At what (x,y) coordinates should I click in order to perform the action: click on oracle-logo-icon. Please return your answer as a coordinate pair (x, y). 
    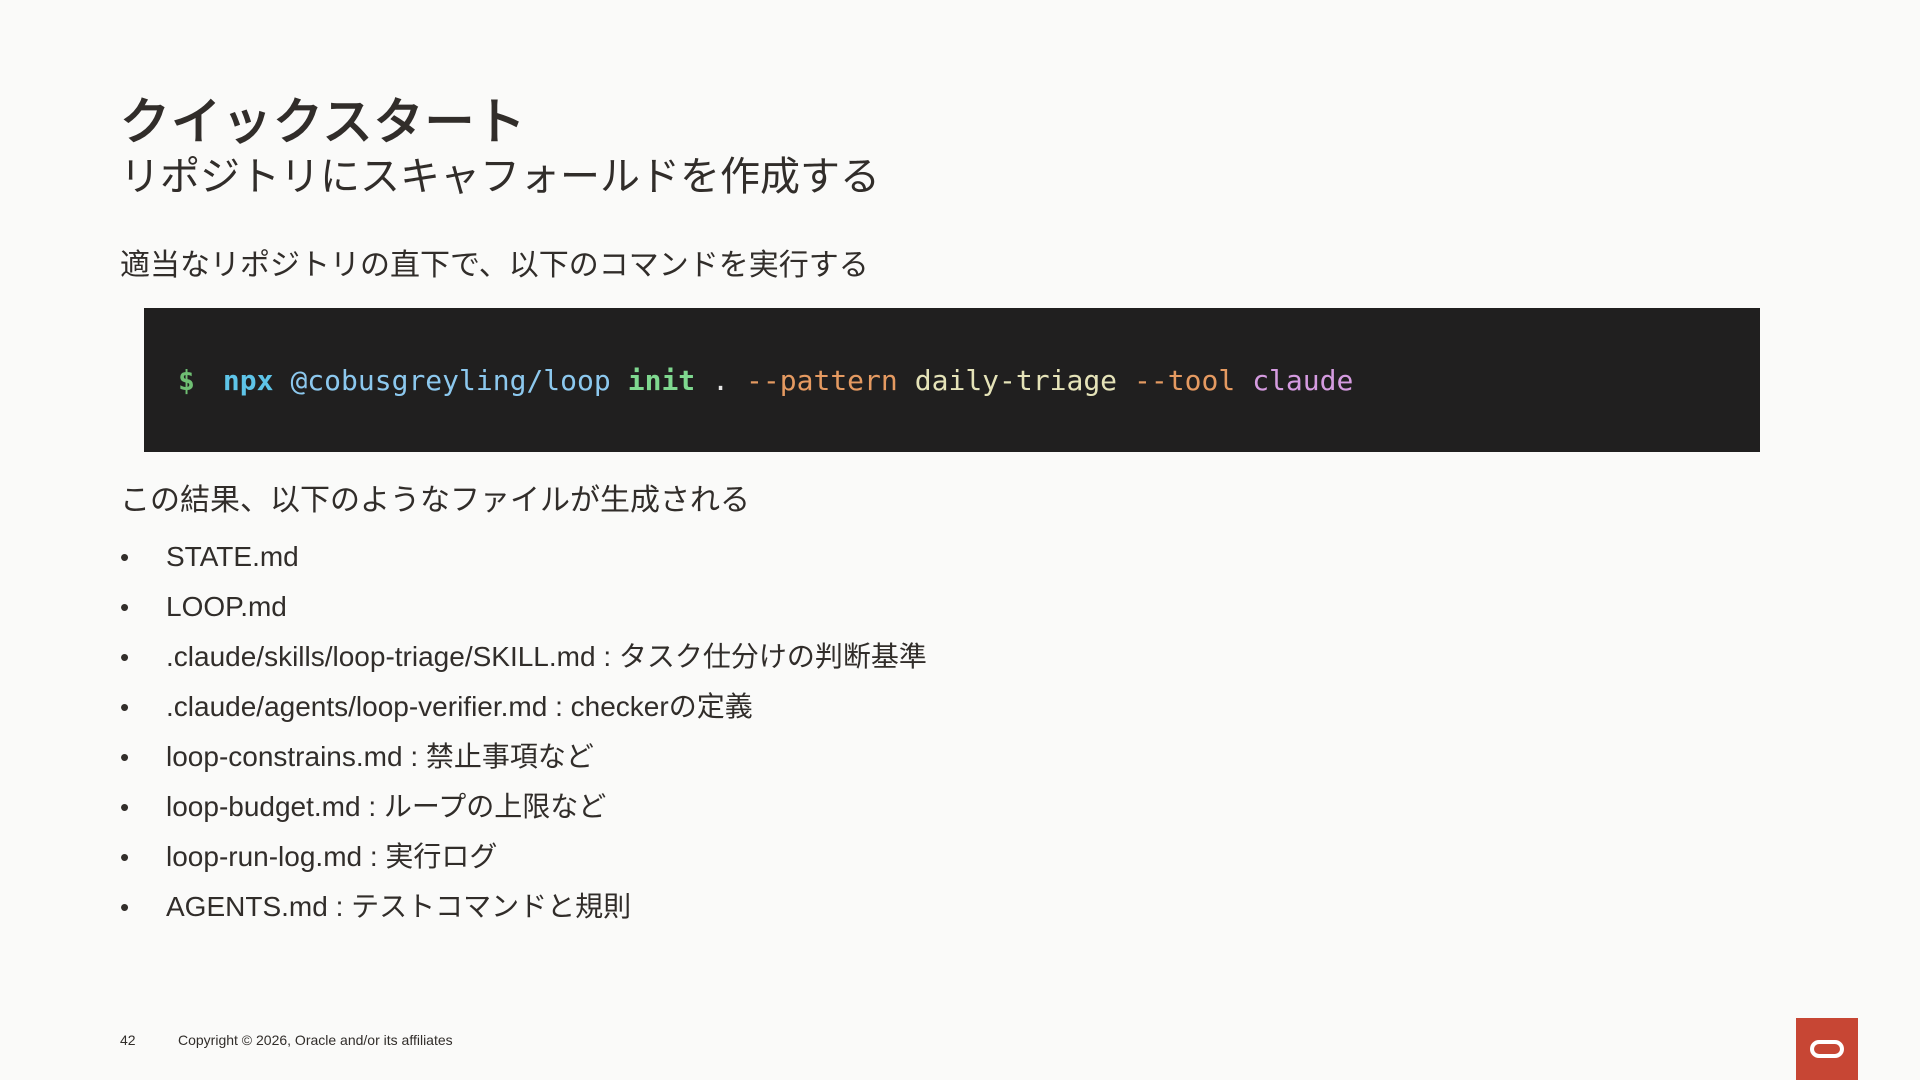
    Looking at the image, I should click on (1827, 1049).